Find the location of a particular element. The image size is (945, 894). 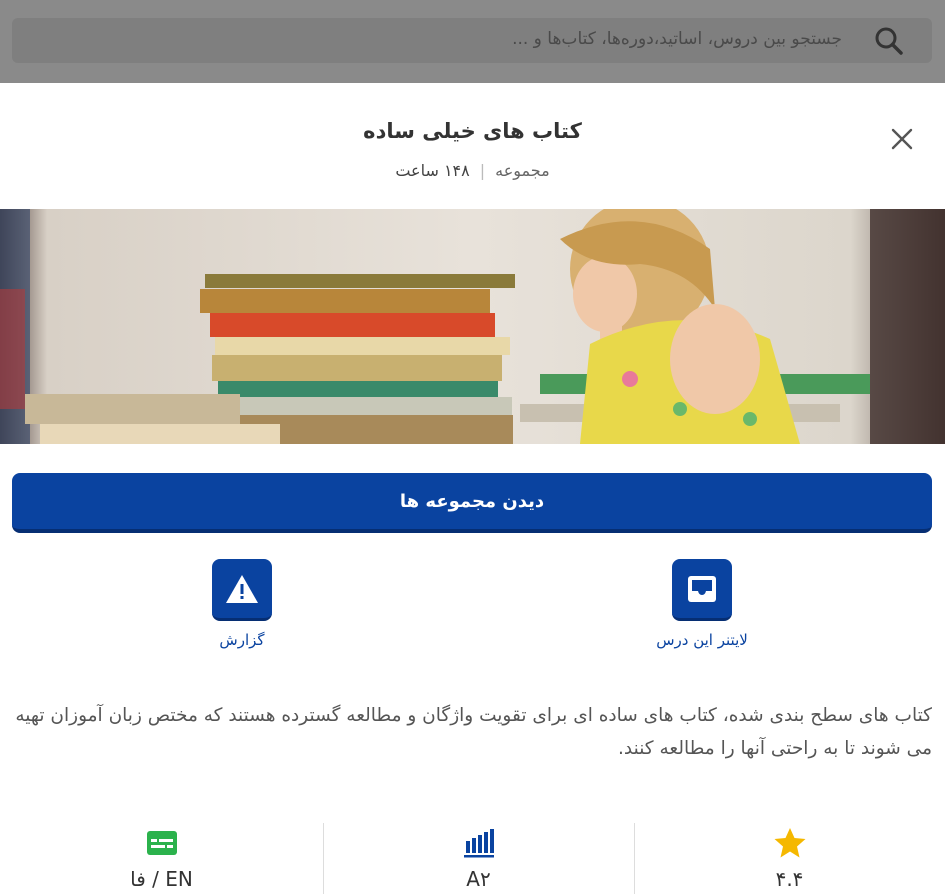

report-tile is located at coordinates (242, 590).